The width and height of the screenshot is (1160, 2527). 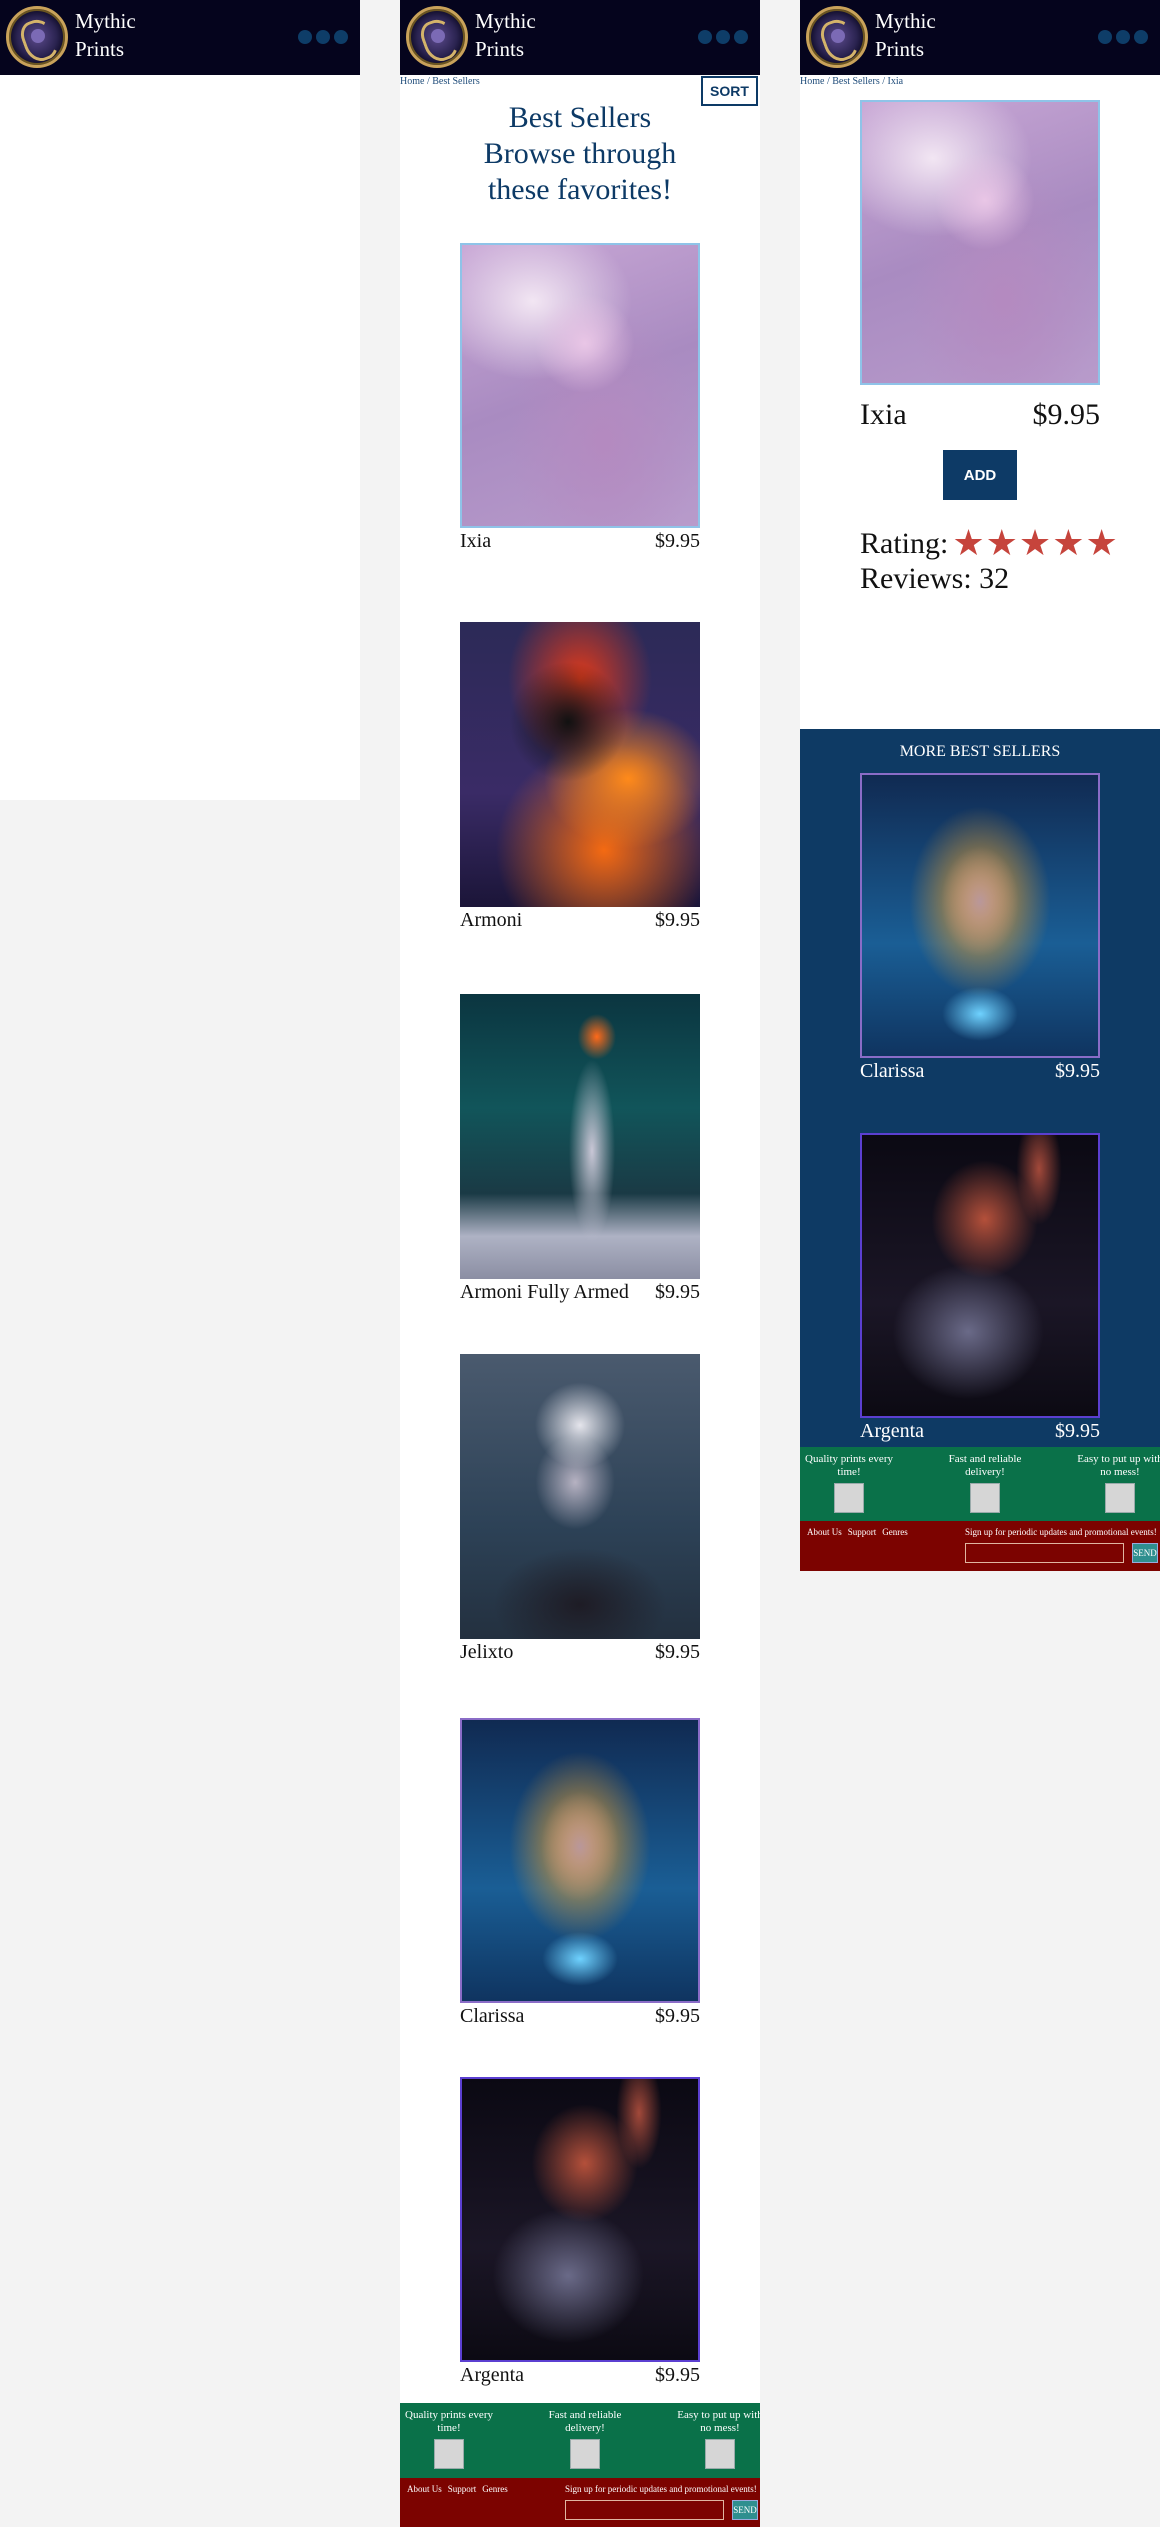 I want to click on product-card: Armoni $9.95, so click(x=580, y=777).